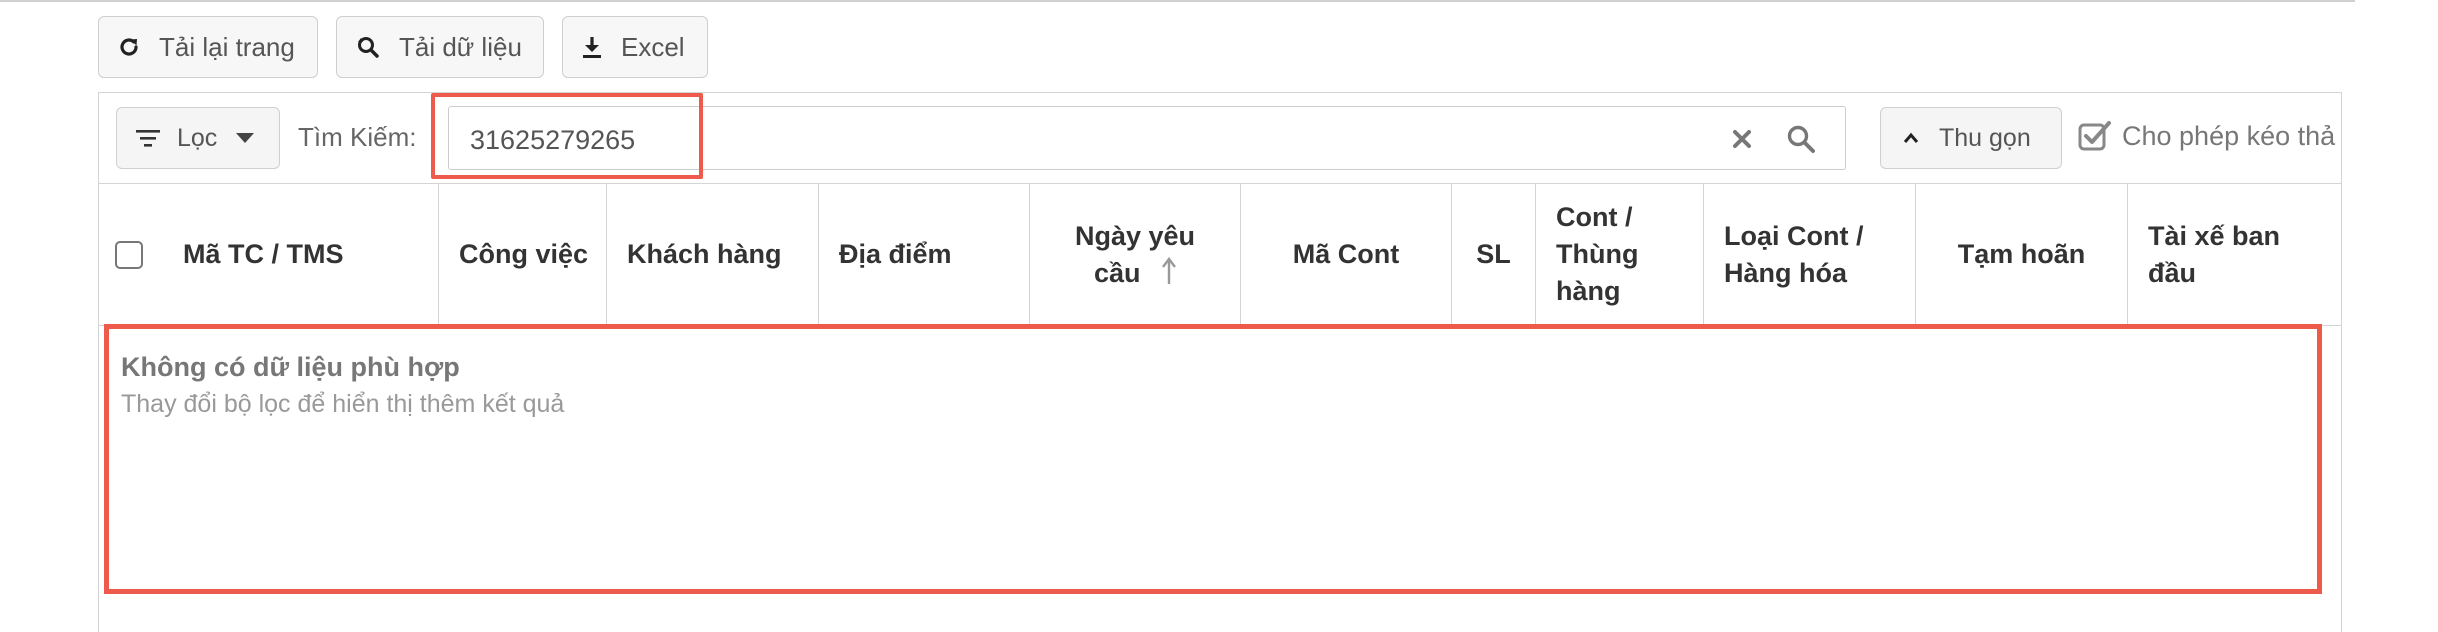 This screenshot has width=2438, height=632. Describe the element at coordinates (1801, 139) in the screenshot. I see `search-icon` at that location.